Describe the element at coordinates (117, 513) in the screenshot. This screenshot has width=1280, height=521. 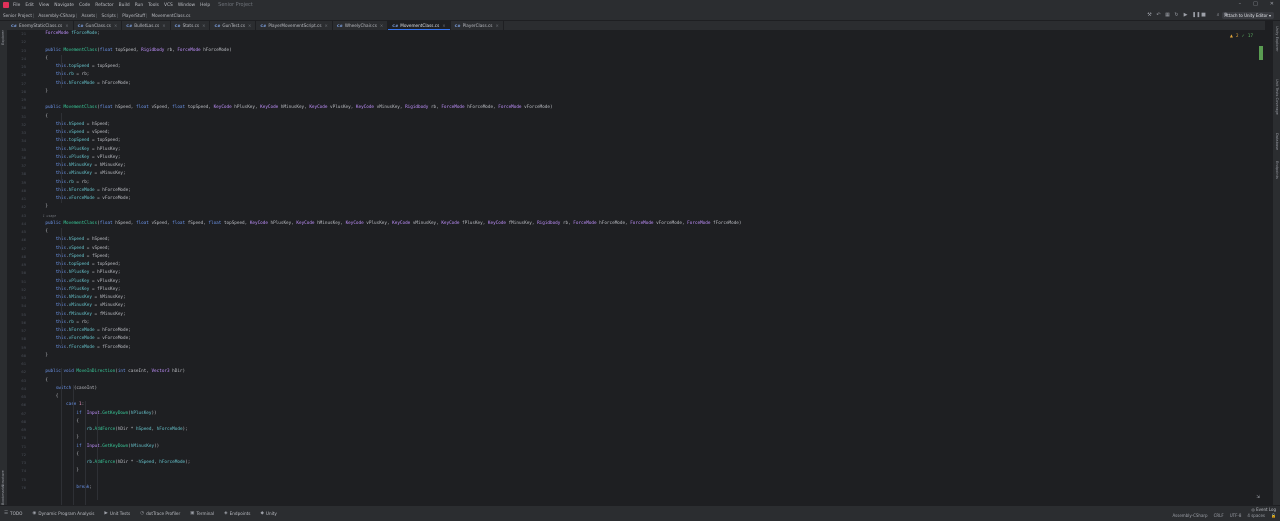
I see `tool-window-unit-tests: ▶ Unit Tests` at that location.